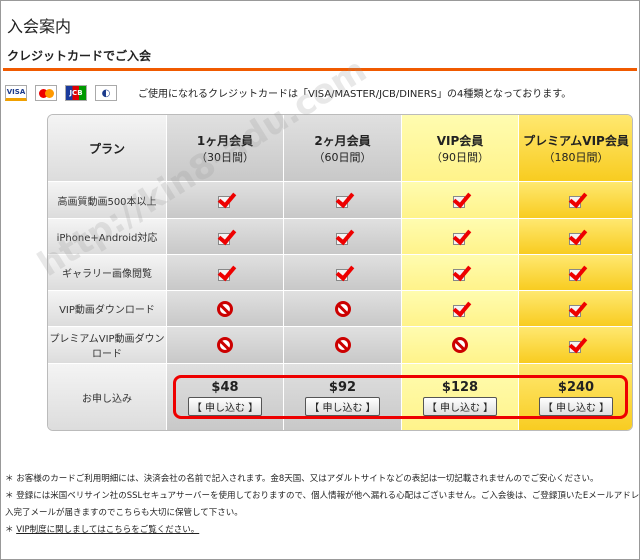 This screenshot has height=560, width=640. What do you see at coordinates (460, 140) in the screenshot?
I see `plan-name: VIP会員` at bounding box center [460, 140].